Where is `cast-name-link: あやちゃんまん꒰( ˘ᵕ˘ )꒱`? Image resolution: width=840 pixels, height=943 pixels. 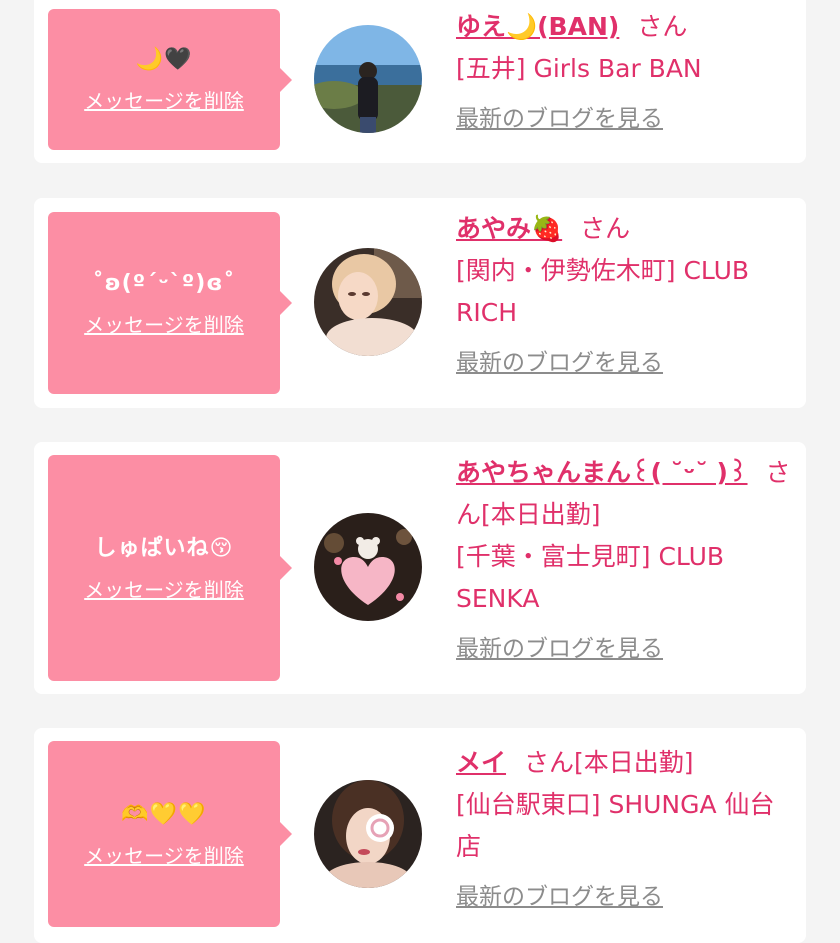 cast-name-link: あやちゃんまん꒰( ˘ᵕ˘ )꒱ is located at coordinates (602, 472).